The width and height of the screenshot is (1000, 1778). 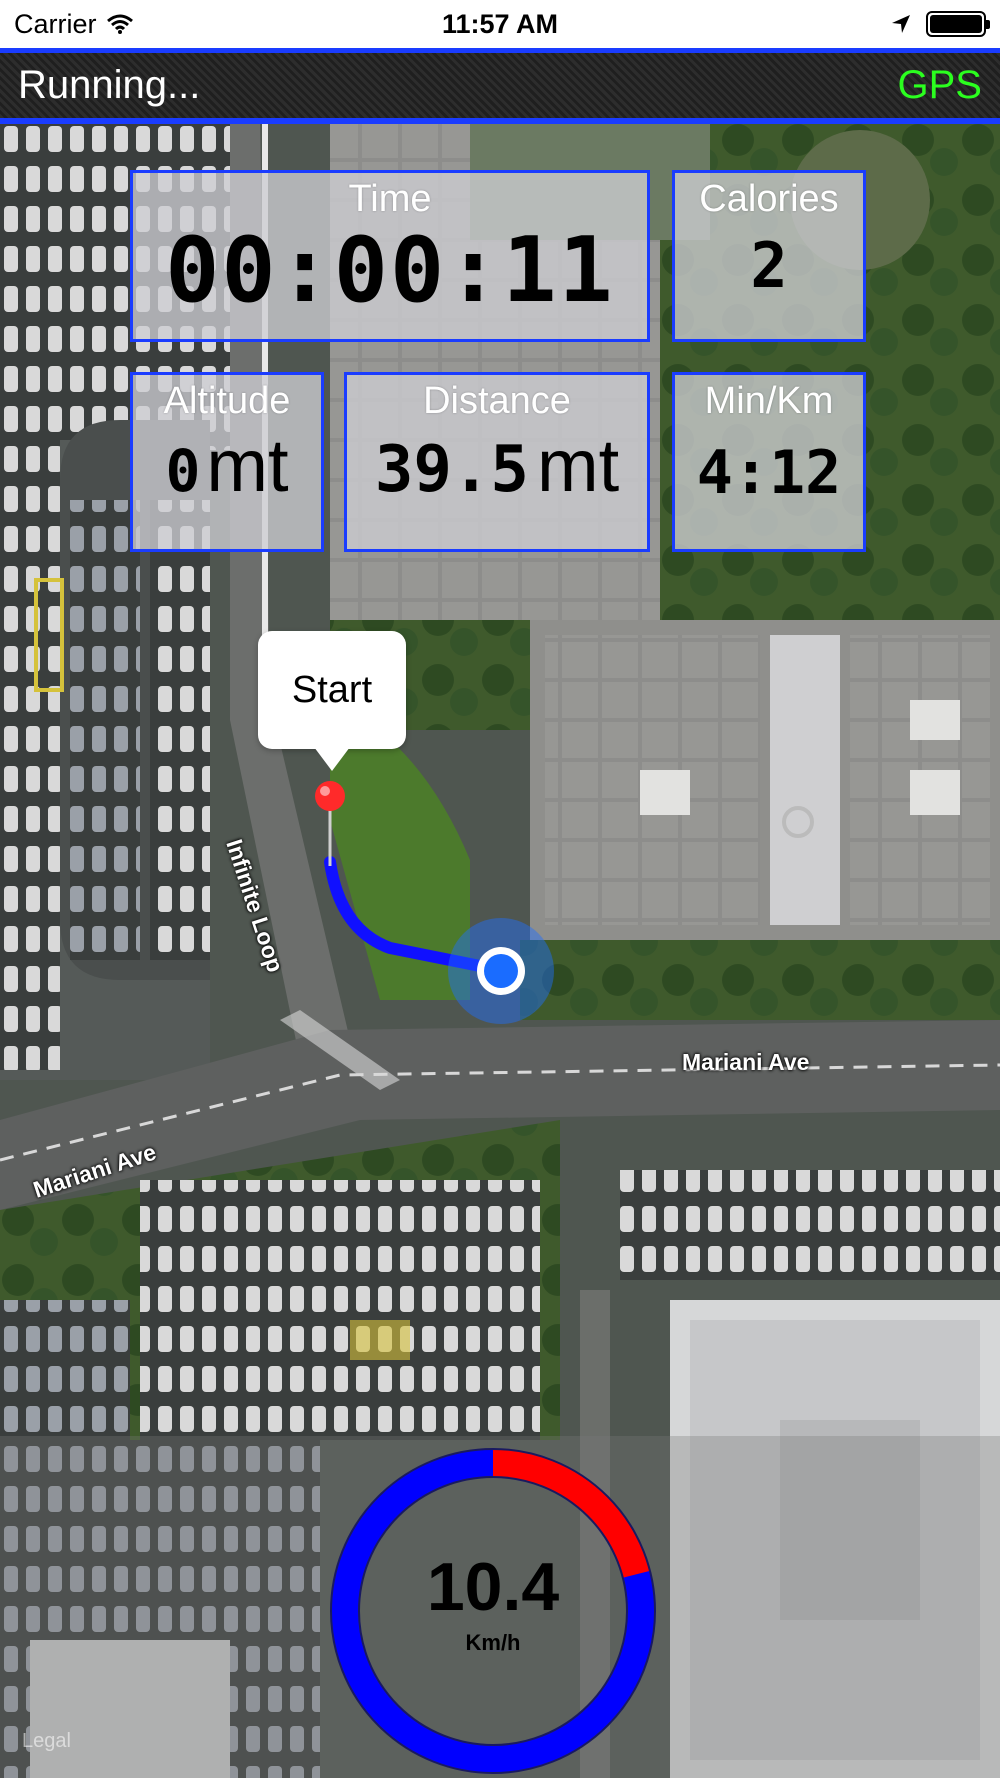 I want to click on speed-unit: Km/h, so click(x=493, y=1642).